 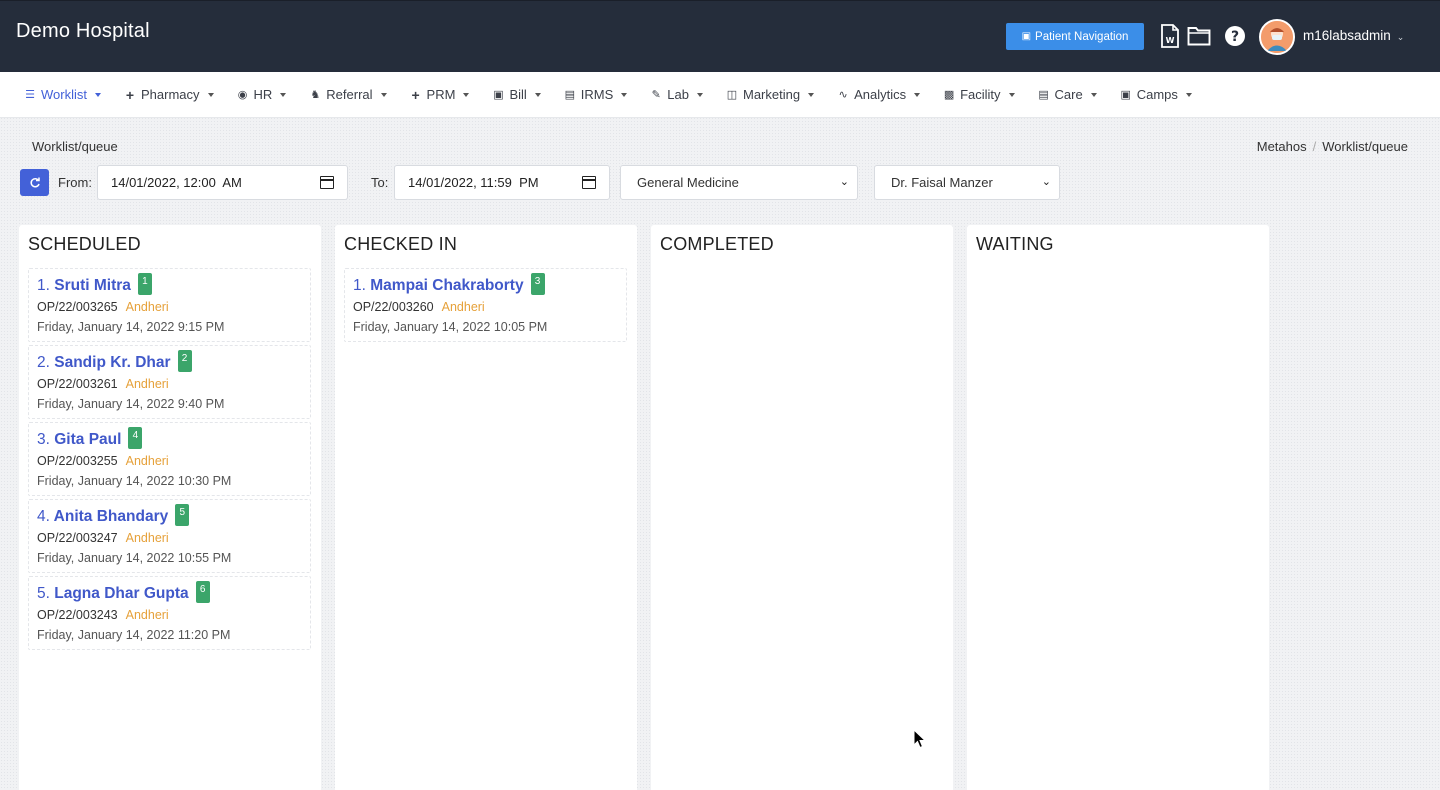 I want to click on nav-label: Marketing, so click(x=771, y=94).